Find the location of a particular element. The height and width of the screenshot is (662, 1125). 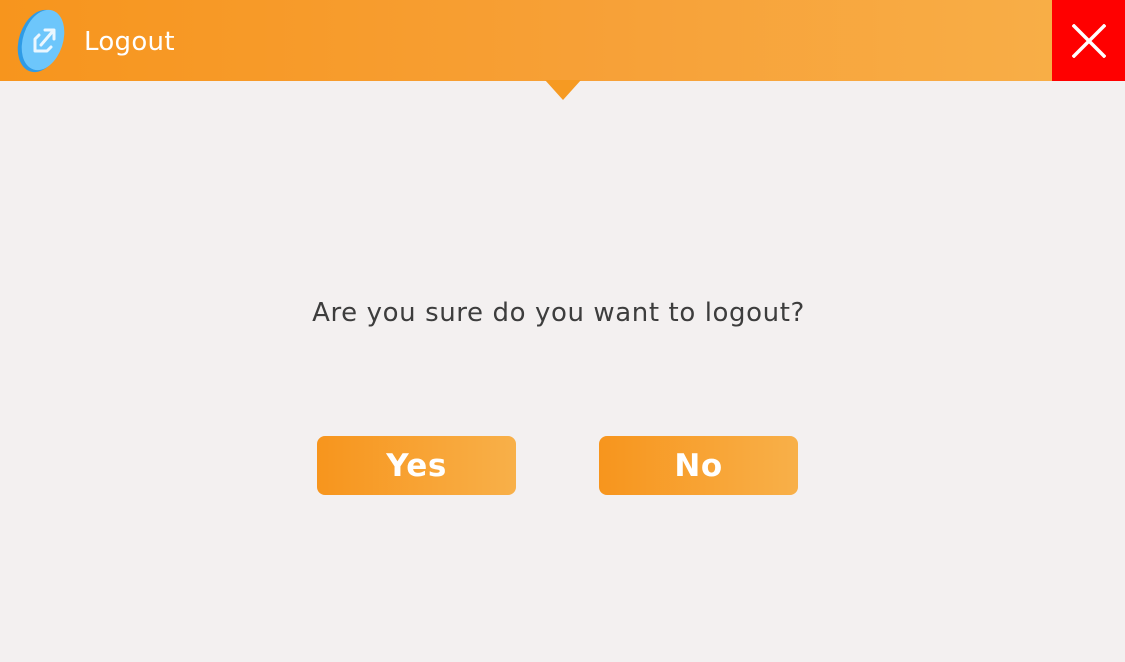

dialog-header: Logout is located at coordinates (562, 40).